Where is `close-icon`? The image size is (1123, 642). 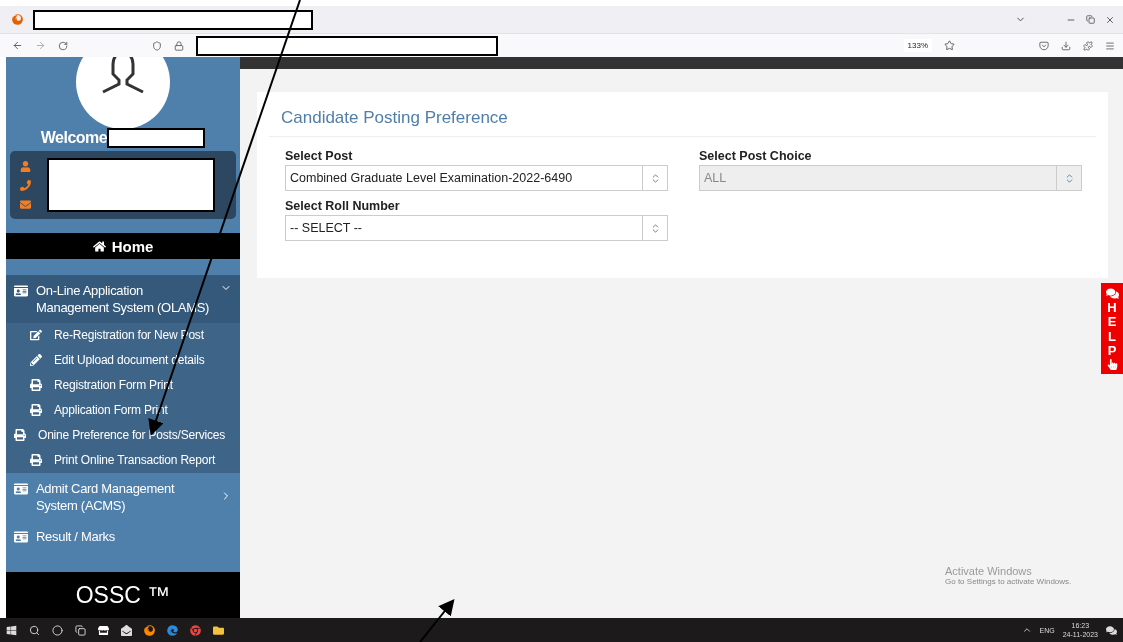 close-icon is located at coordinates (1110, 19).